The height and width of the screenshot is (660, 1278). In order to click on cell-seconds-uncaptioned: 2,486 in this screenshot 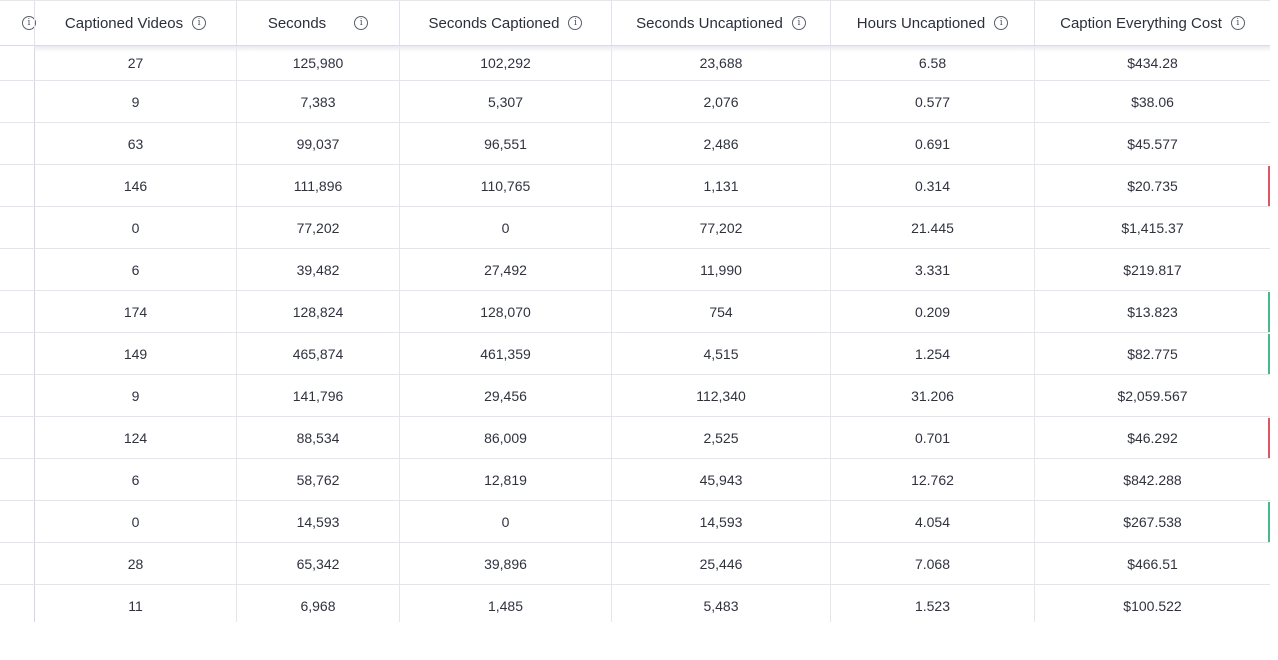, I will do `click(720, 143)`.